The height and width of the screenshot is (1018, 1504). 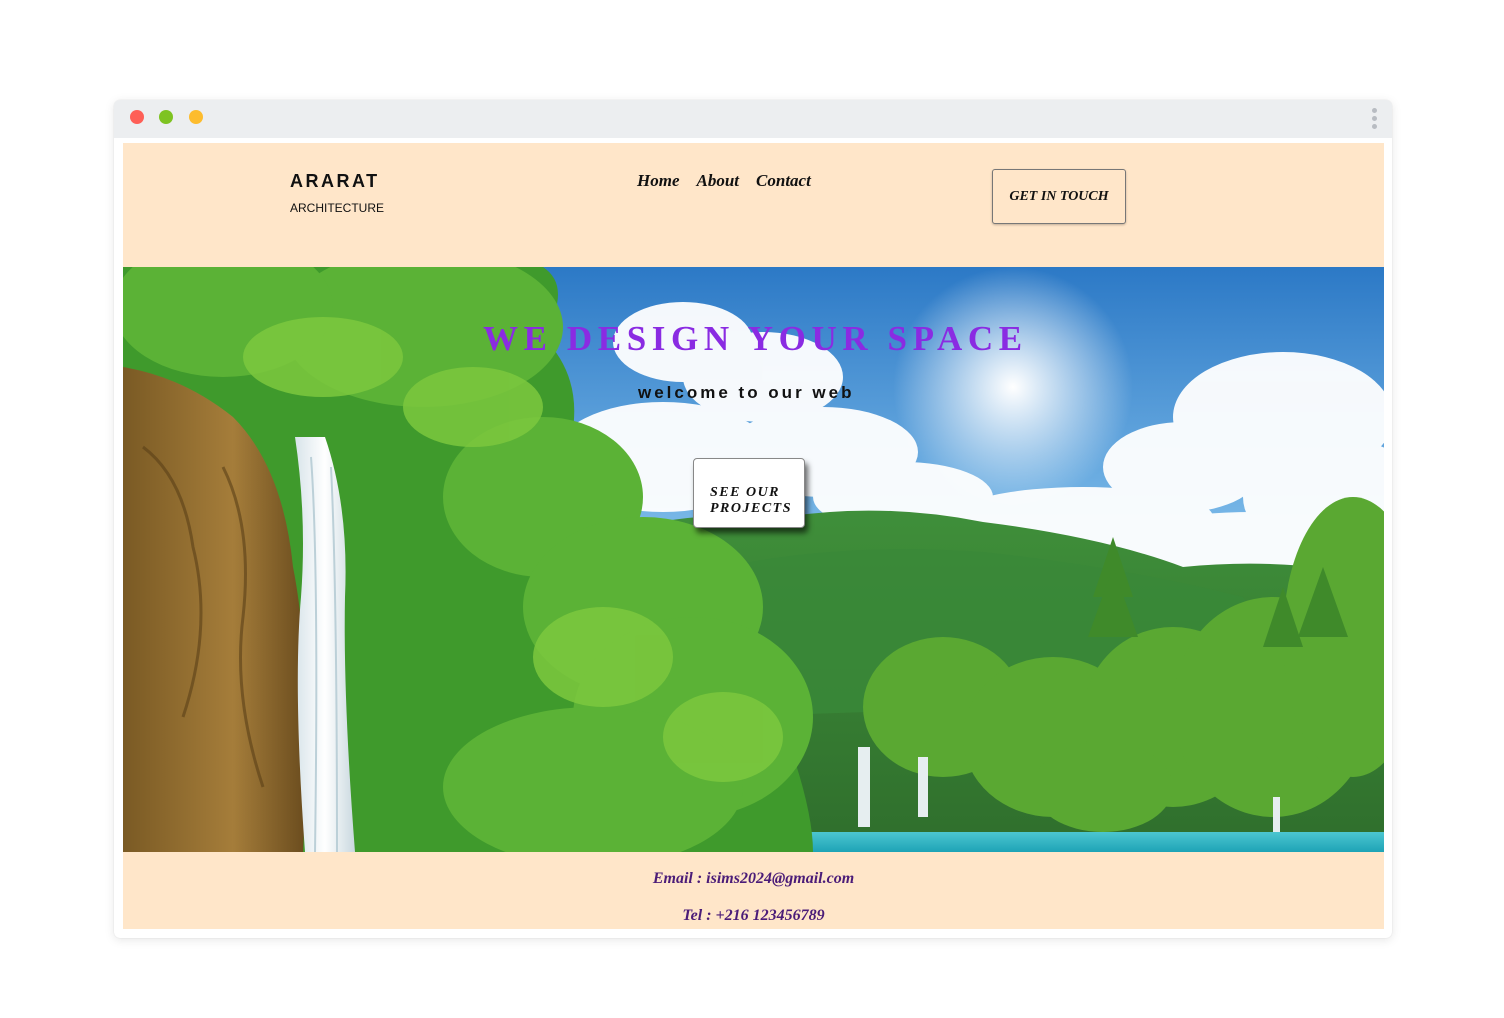 I want to click on maximize-window-dot, so click(x=196, y=117).